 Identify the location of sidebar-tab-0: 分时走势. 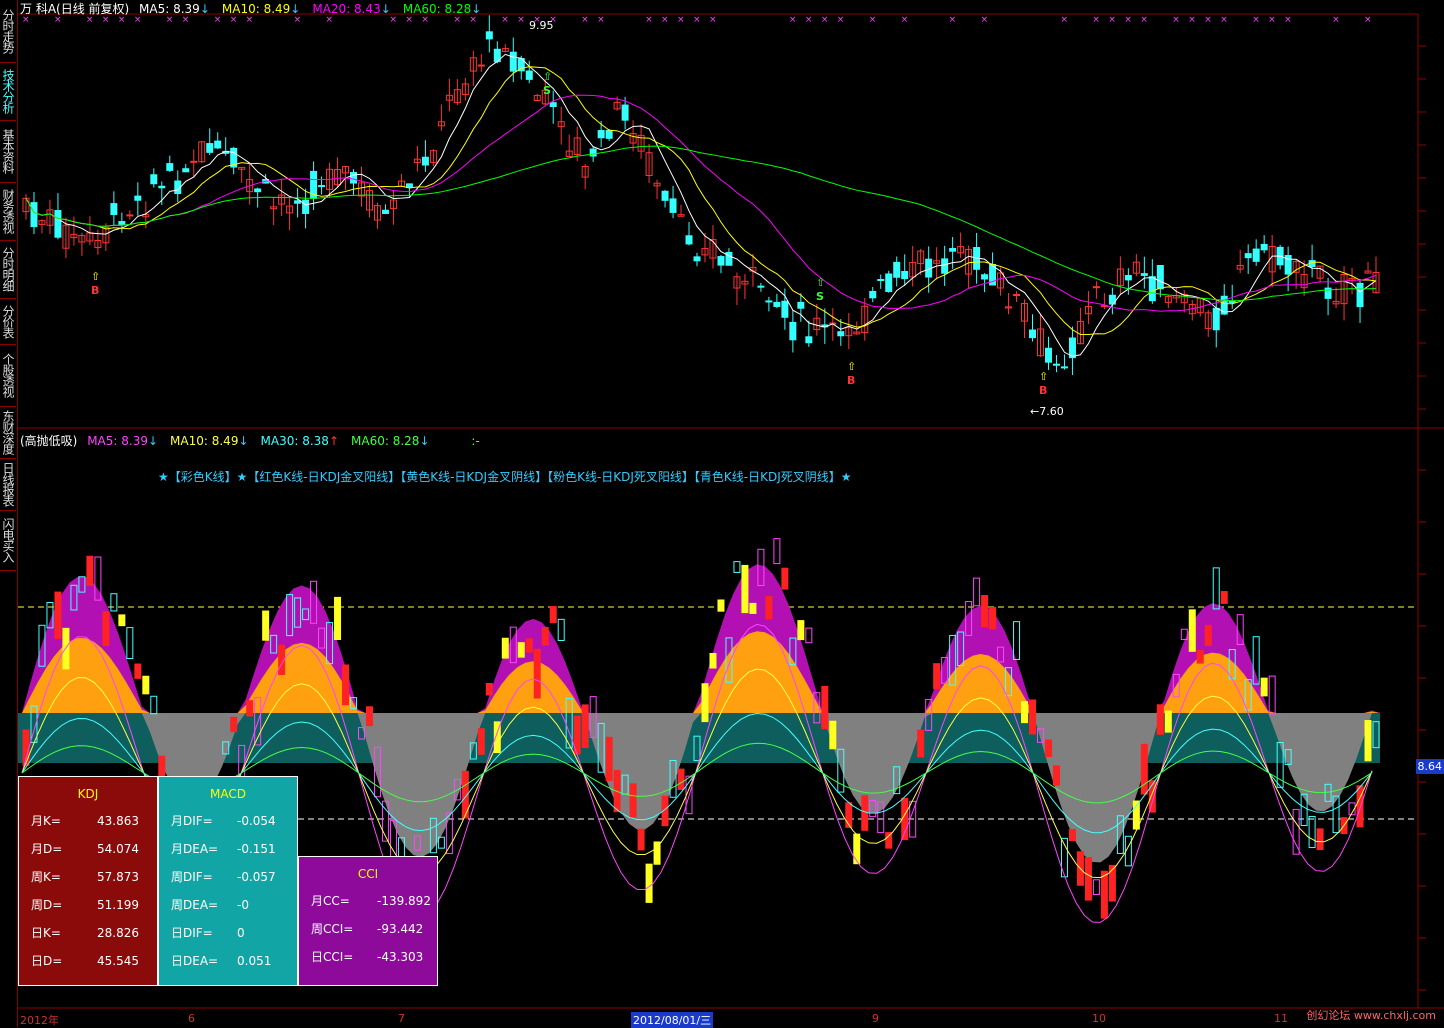
(8, 31).